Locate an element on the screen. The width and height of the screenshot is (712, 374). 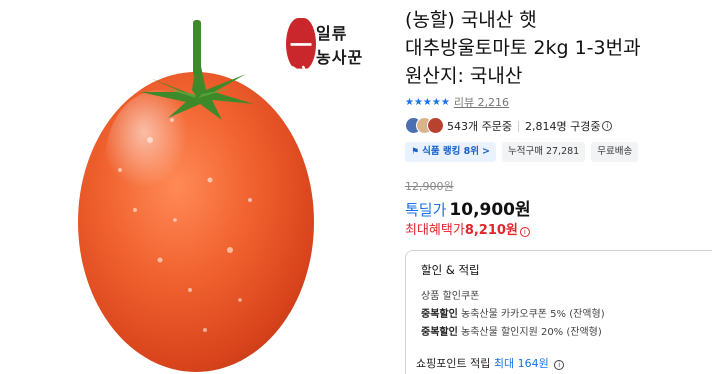
original-price: 12,900원 is located at coordinates (429, 186).